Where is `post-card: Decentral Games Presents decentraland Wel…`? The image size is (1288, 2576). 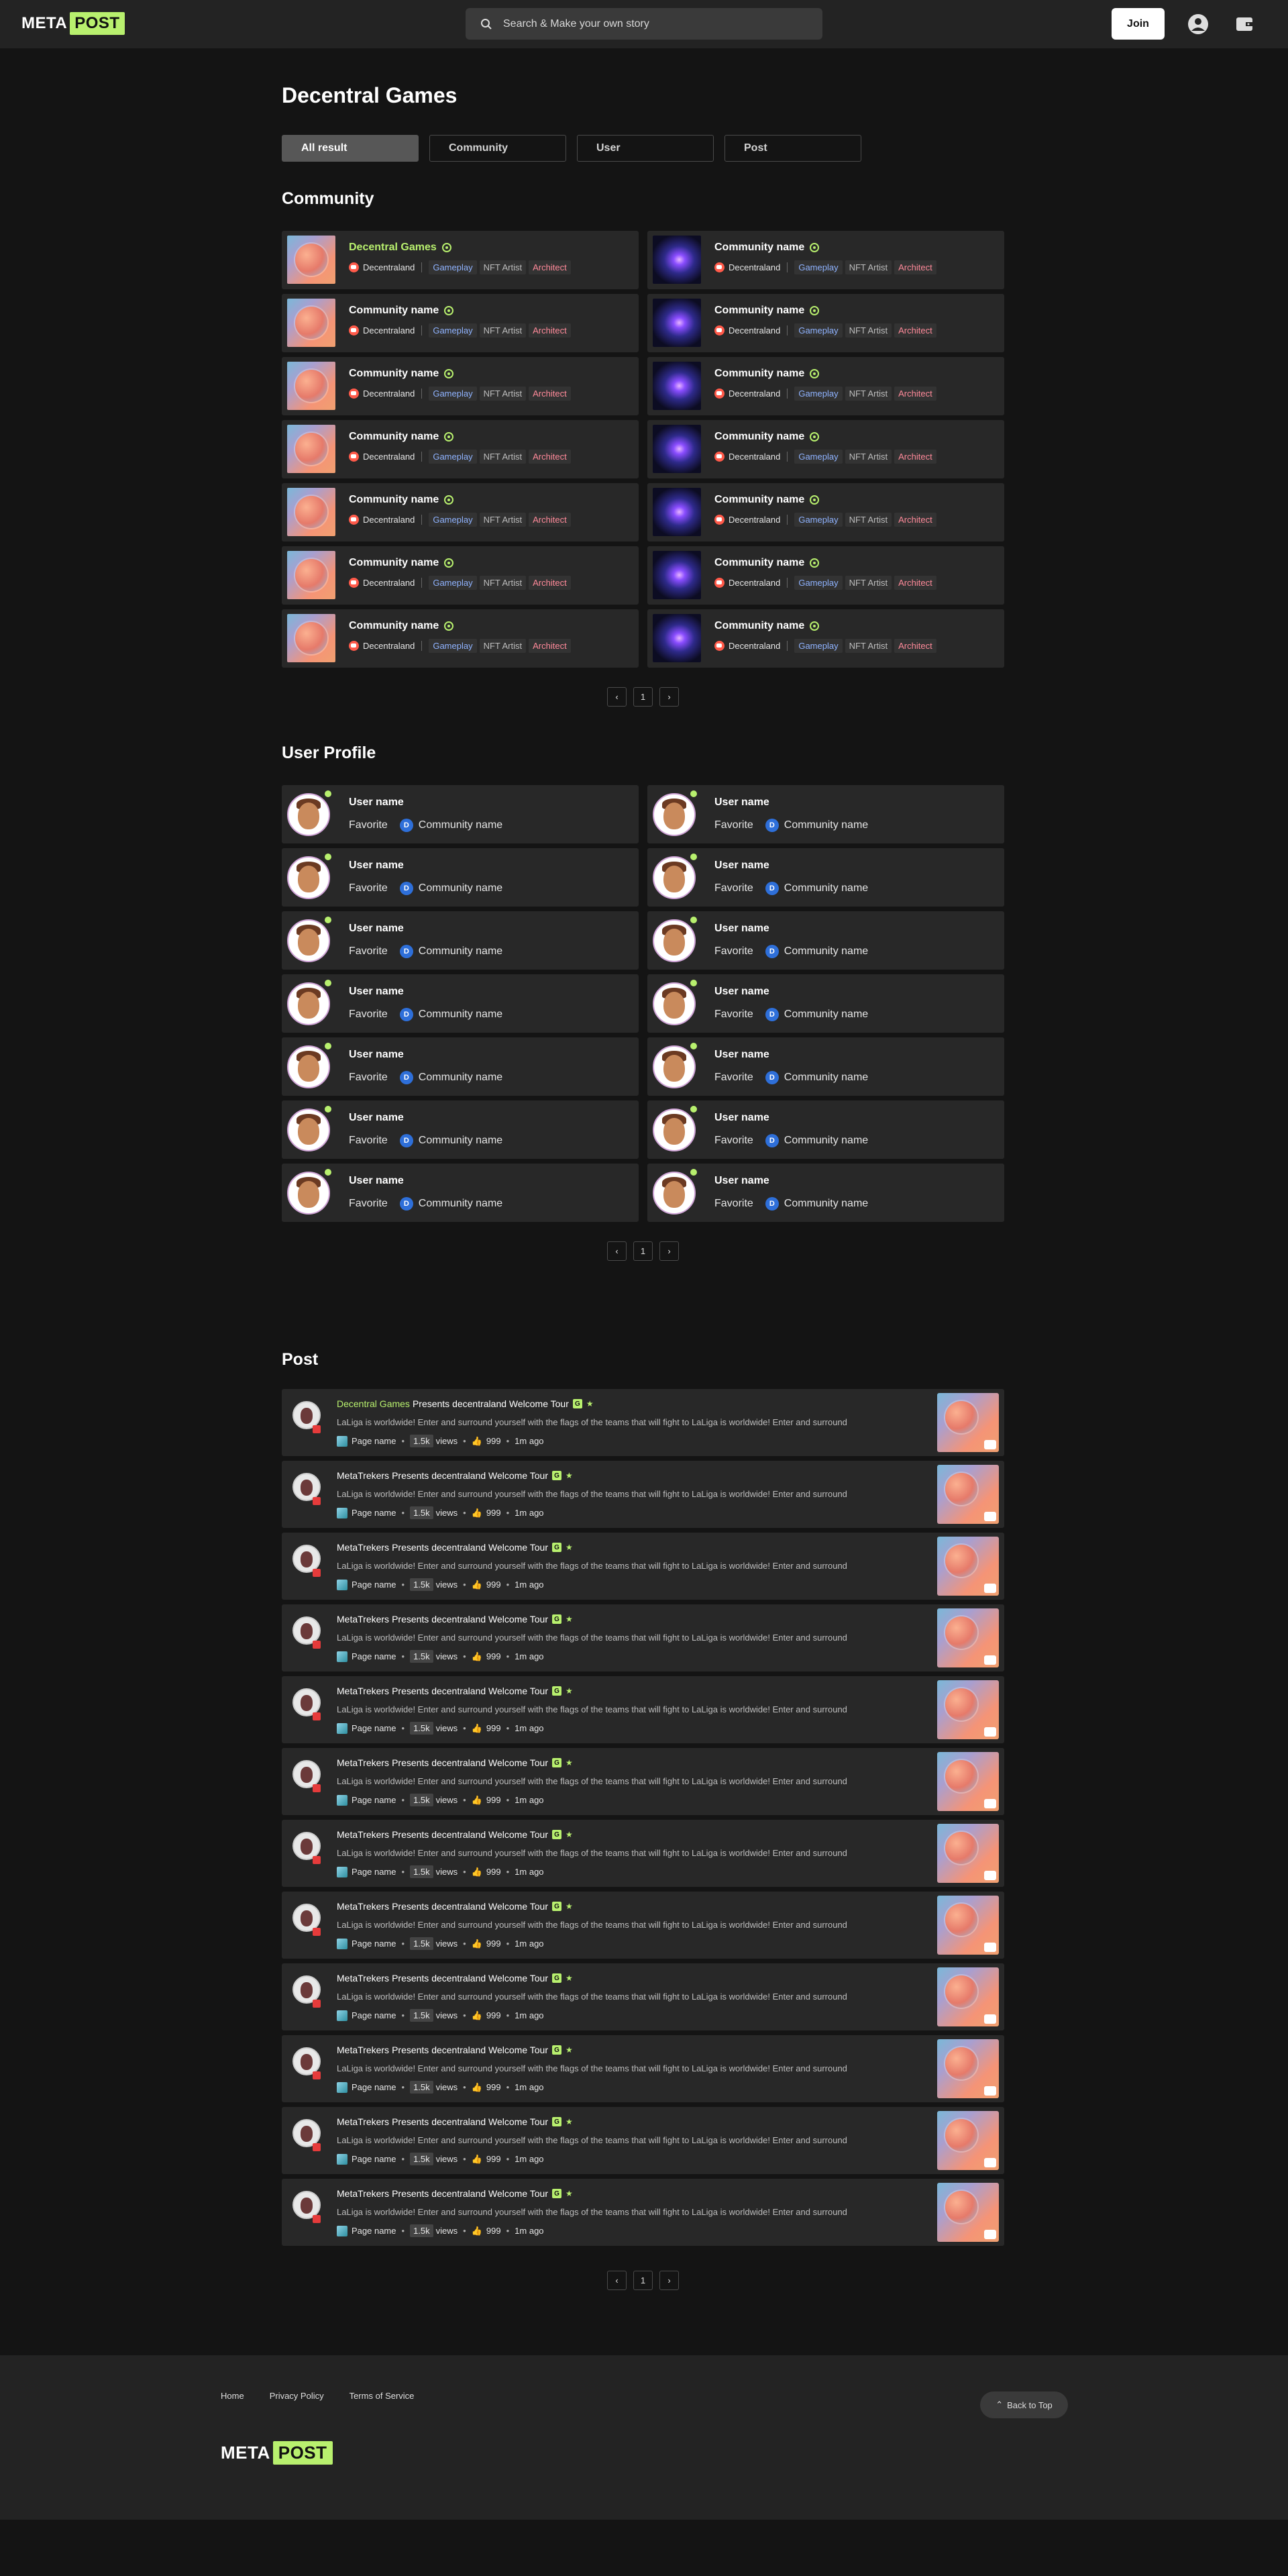
post-card: Decentral Games Presents decentraland Wel… is located at coordinates (643, 1422).